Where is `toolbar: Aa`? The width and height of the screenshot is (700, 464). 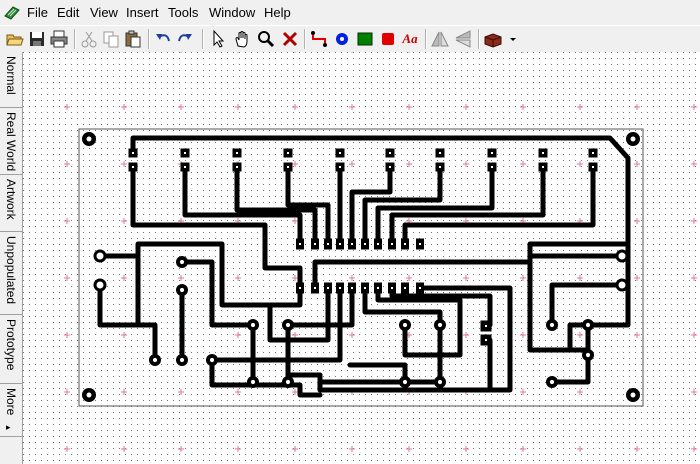 toolbar: Aa is located at coordinates (350, 39).